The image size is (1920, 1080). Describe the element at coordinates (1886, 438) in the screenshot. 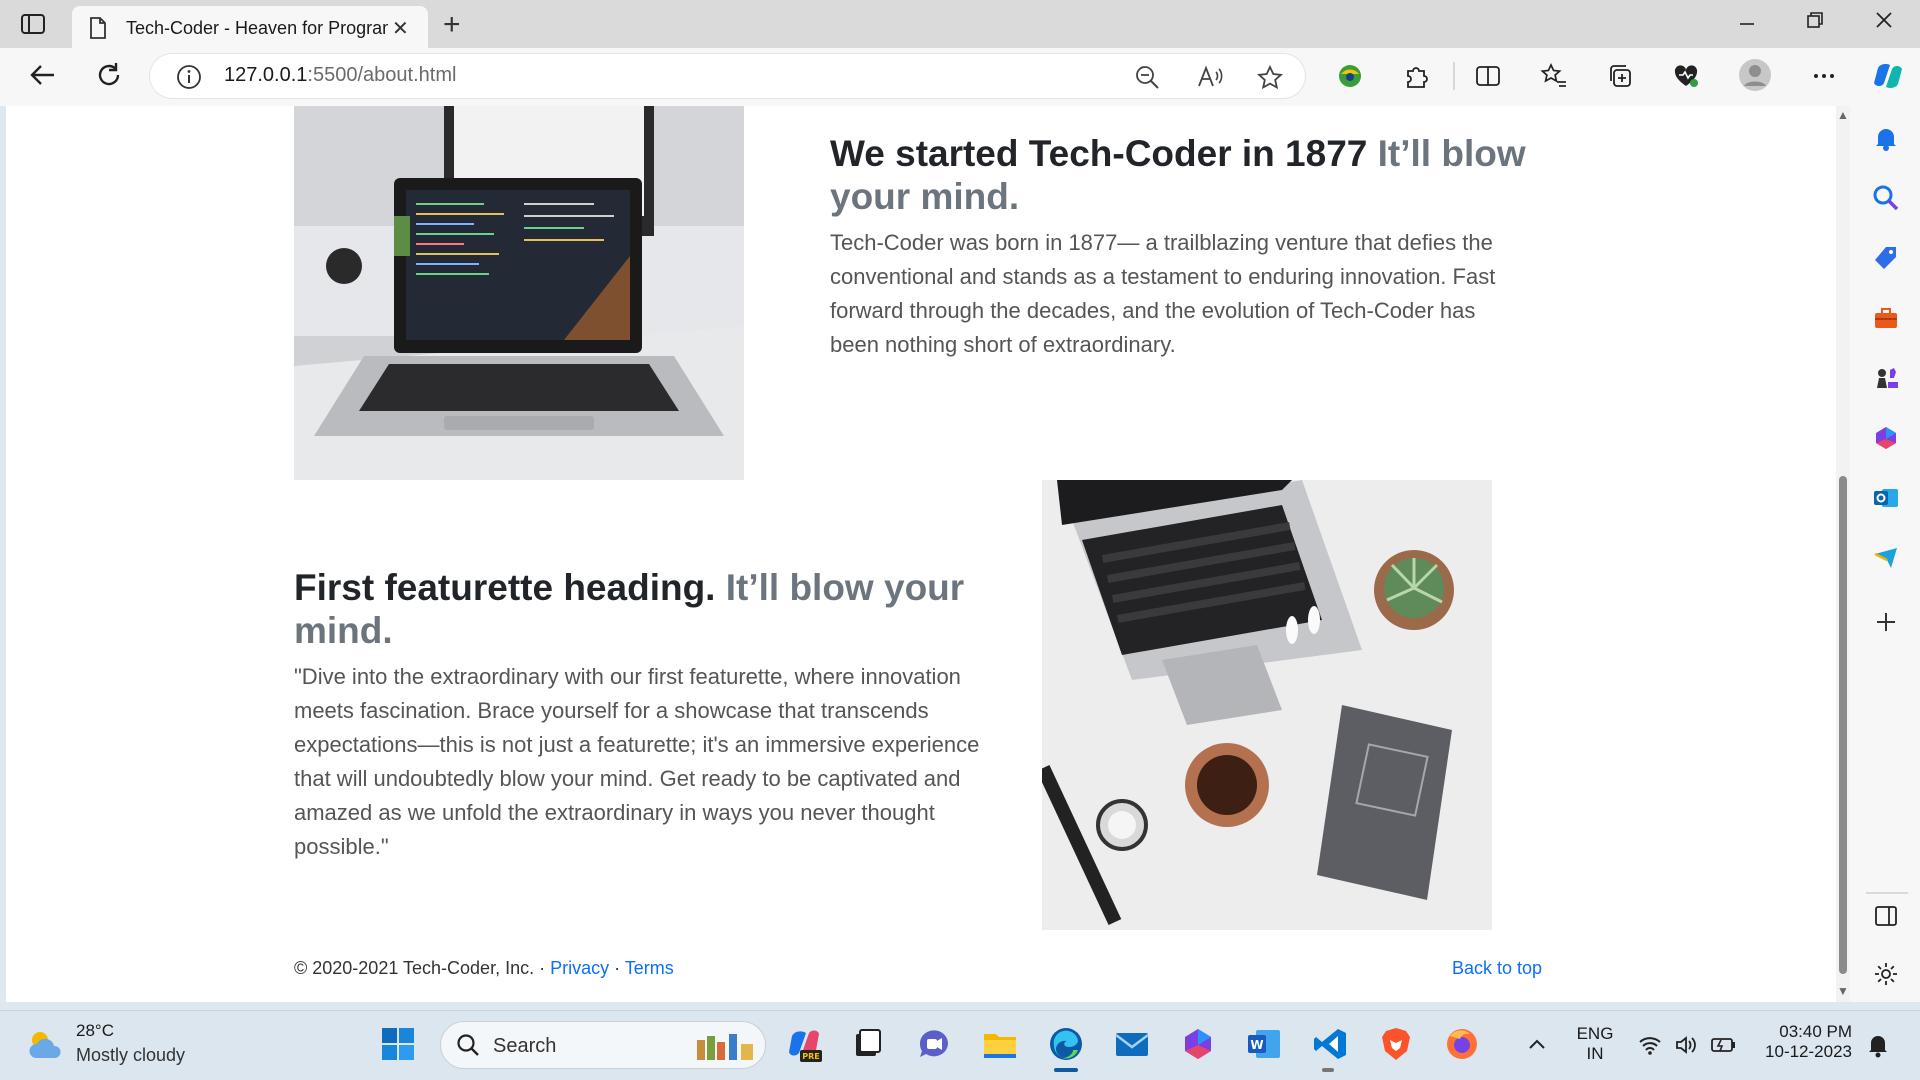

I see `microsoft365-icon` at that location.